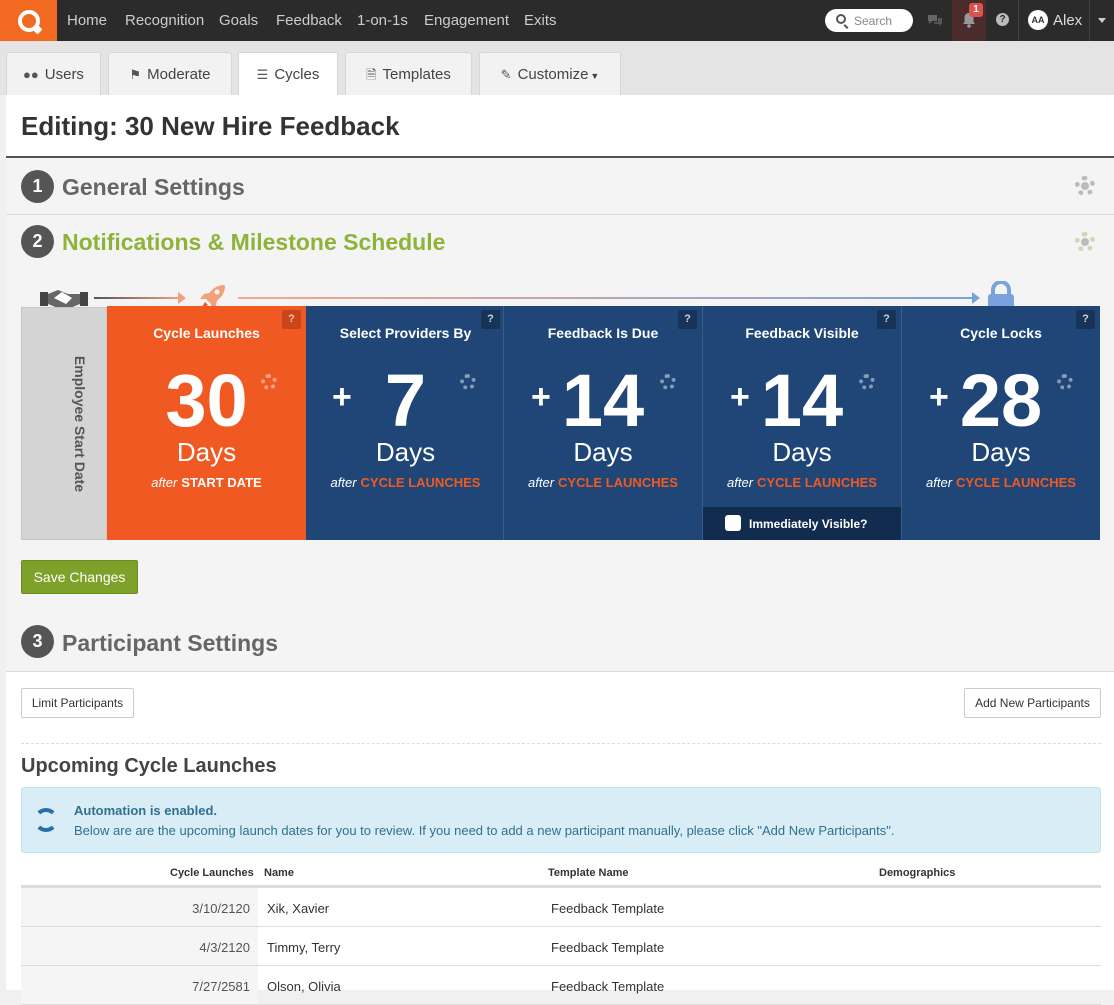  Describe the element at coordinates (238, 20) in the screenshot. I see `nav-goals: Goals` at that location.